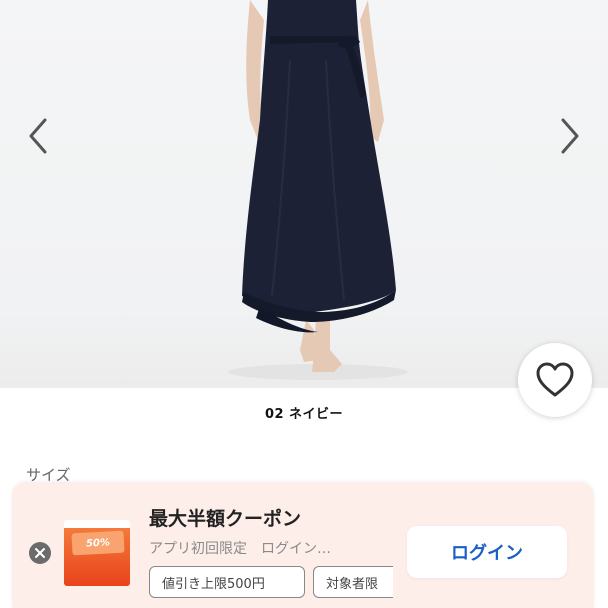 The width and height of the screenshot is (608, 608). What do you see at coordinates (353, 582) in the screenshot?
I see `coupon-condition-chip: 対象者限` at bounding box center [353, 582].